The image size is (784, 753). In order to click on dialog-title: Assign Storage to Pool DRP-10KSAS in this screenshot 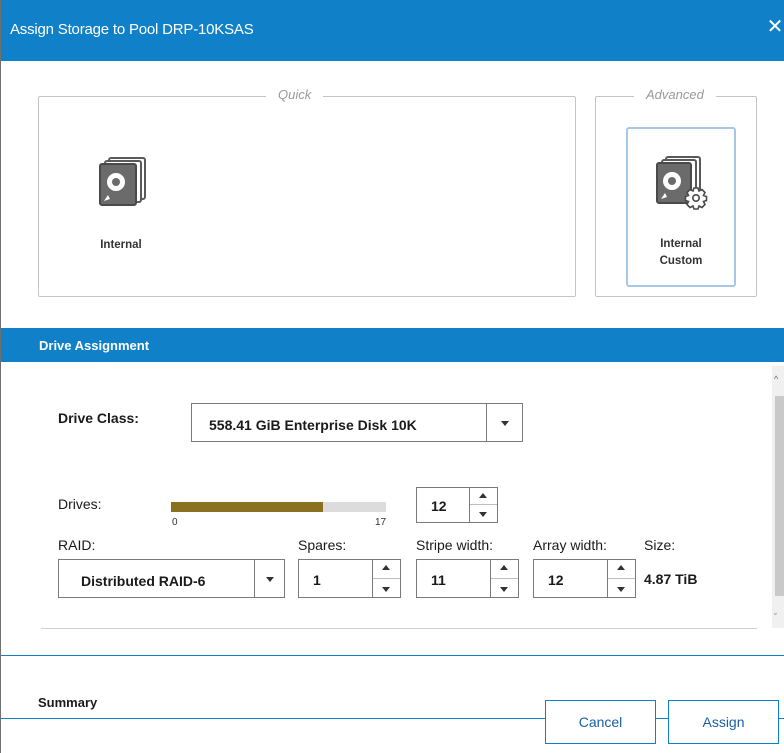, I will do `click(132, 29)`.